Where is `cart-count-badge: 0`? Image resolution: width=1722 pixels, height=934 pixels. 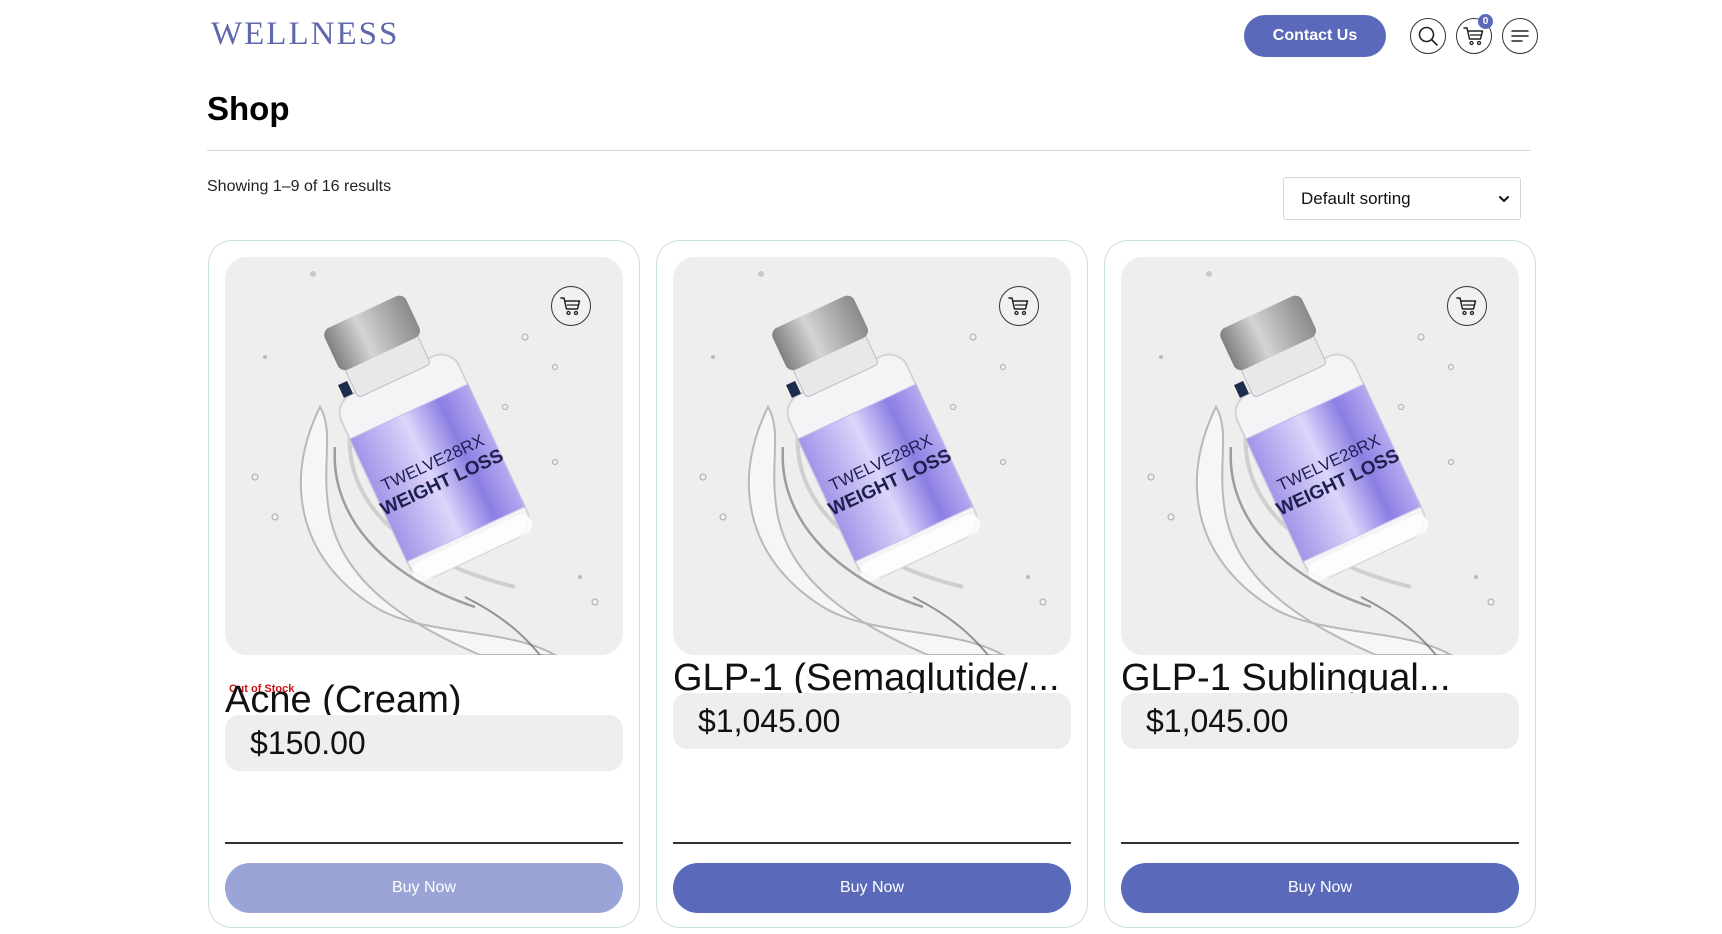
cart-count-badge: 0 is located at coordinates (1485, 21).